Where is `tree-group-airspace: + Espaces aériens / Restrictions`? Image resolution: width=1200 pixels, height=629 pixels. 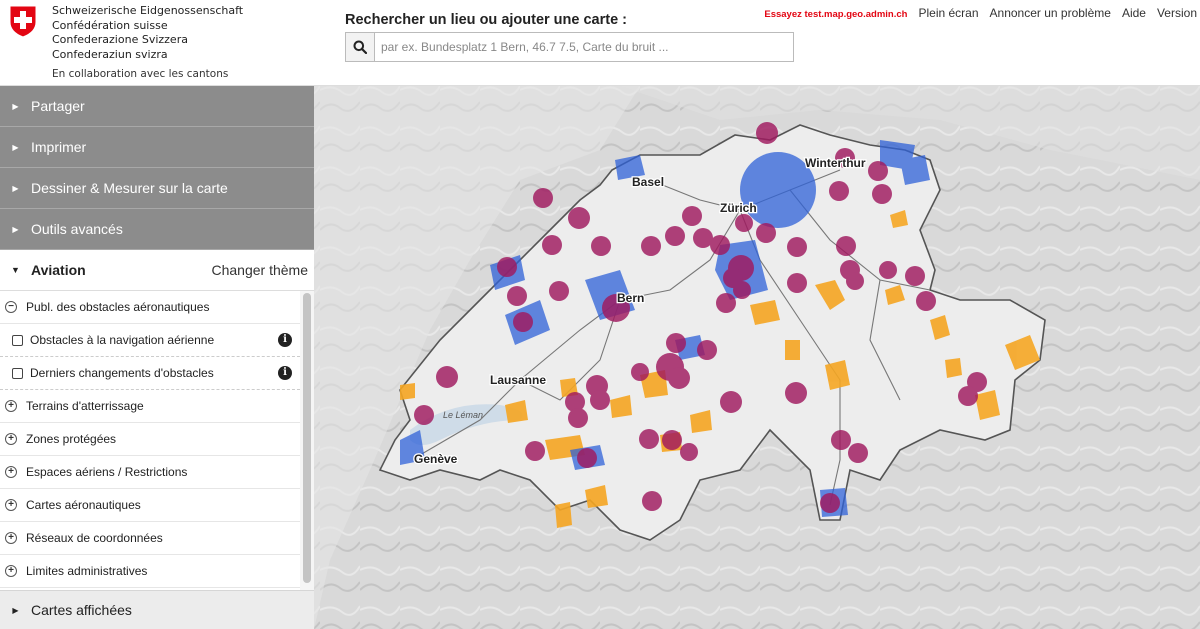
tree-group-airspace: + Espaces aériens / Restrictions is located at coordinates (150, 472).